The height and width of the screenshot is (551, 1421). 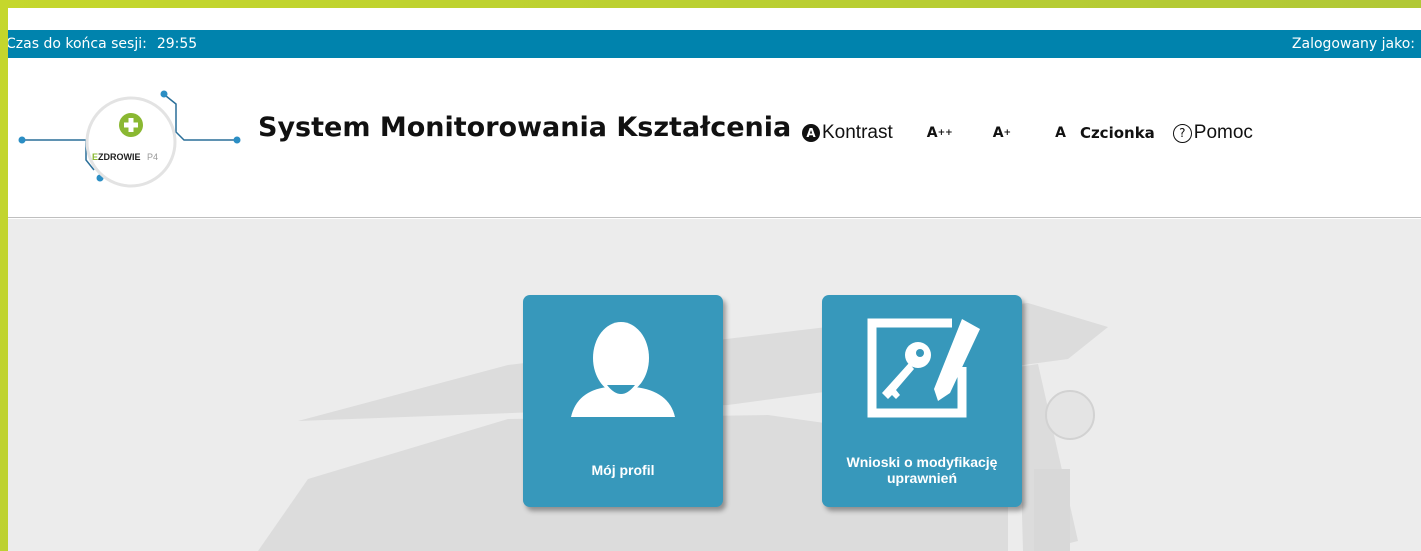 I want to click on svg-text: P4, so click(x=152, y=157).